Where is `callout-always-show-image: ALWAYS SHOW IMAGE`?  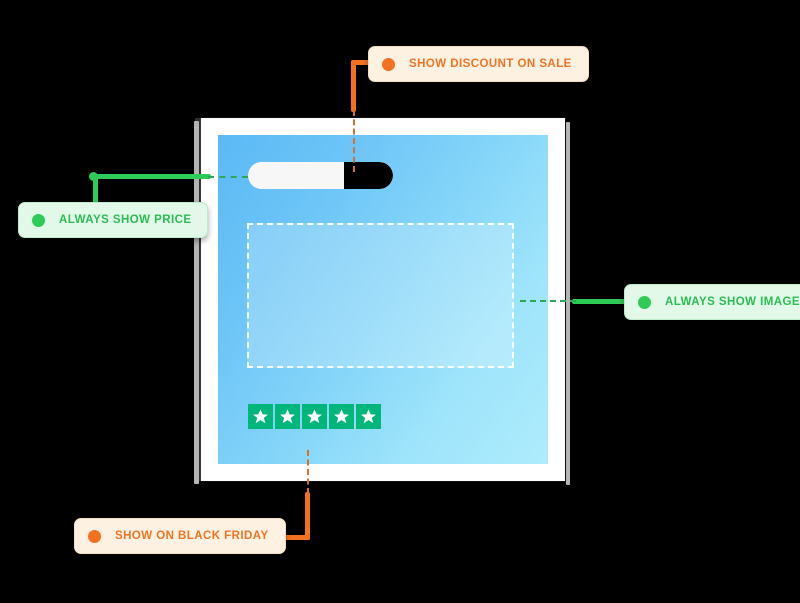 callout-always-show-image: ALWAYS SHOW IMAGE is located at coordinates (712, 302).